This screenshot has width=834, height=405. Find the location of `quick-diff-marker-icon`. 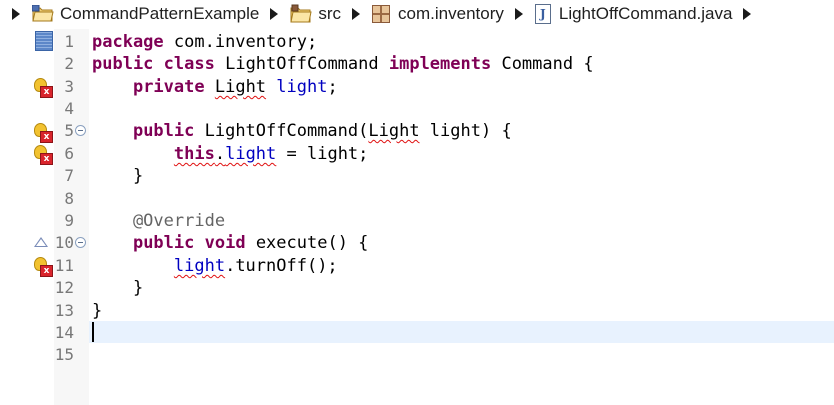

quick-diff-marker-icon is located at coordinates (44, 41).